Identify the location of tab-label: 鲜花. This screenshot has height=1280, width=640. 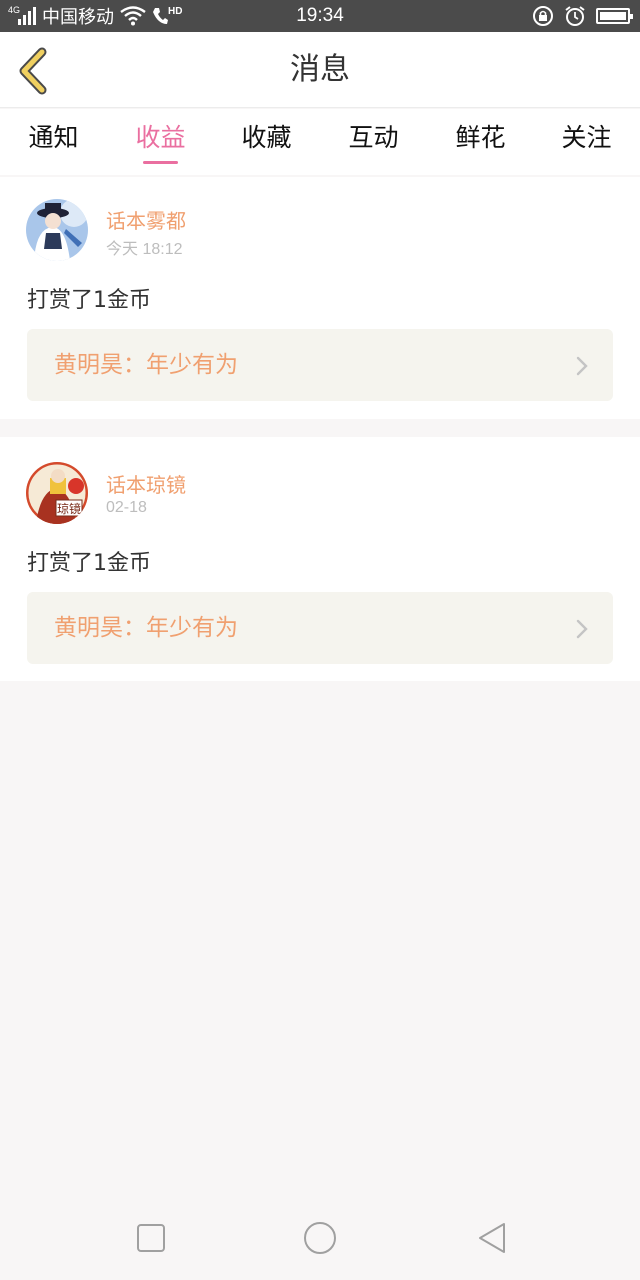
(480, 137).